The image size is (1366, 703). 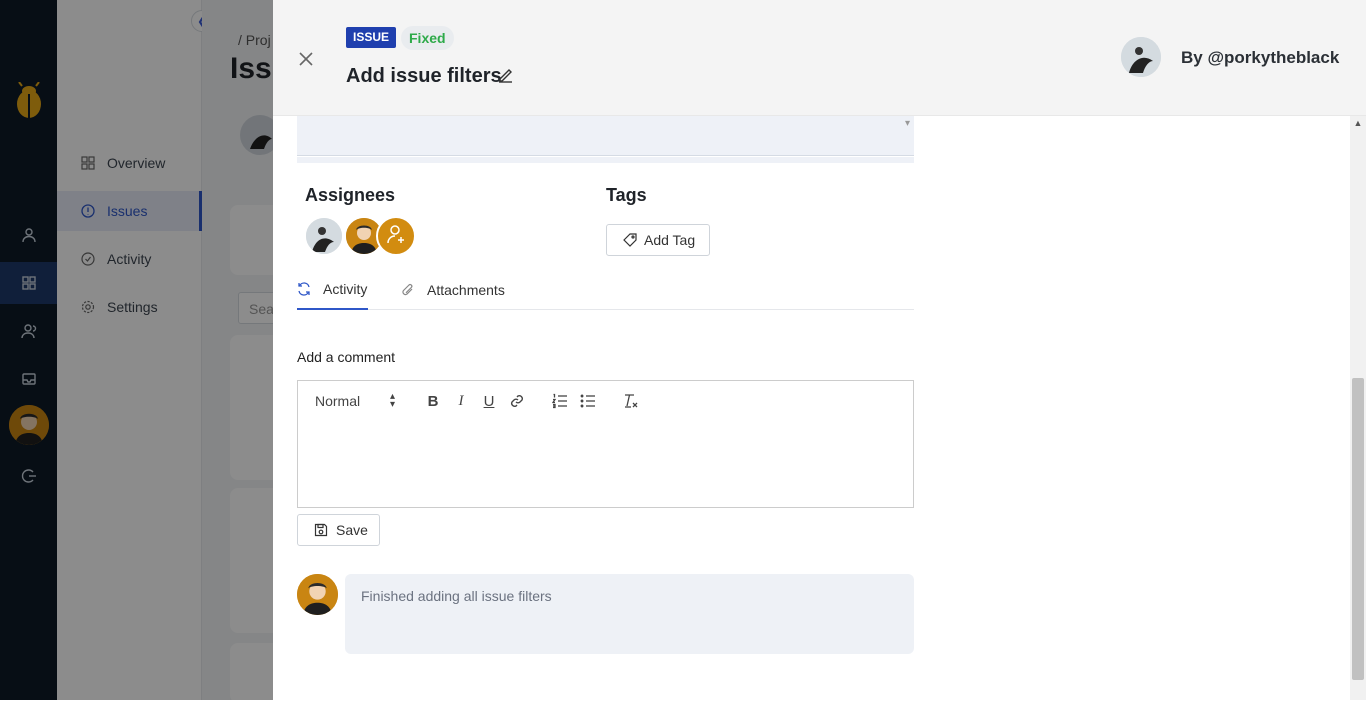 I want to click on tab-attachments: Attachments, so click(x=453, y=290).